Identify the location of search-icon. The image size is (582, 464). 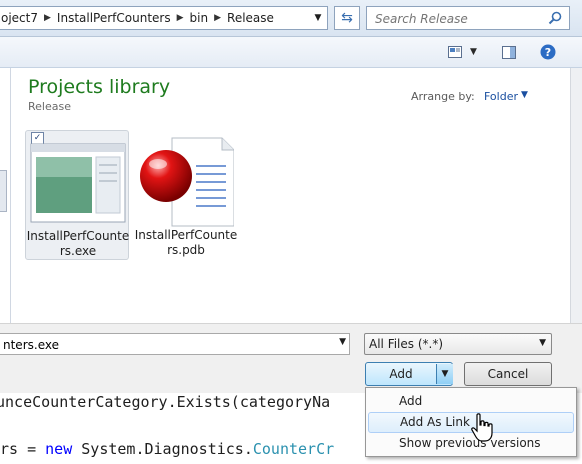
(555, 18).